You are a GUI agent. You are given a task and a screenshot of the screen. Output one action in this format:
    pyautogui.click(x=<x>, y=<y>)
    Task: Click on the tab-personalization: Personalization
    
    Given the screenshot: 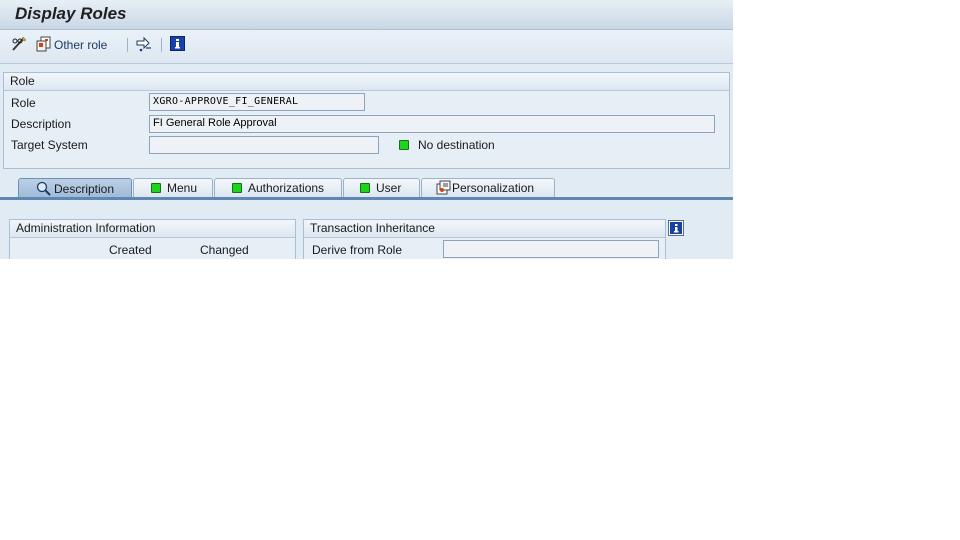 What is the action you would take?
    pyautogui.click(x=488, y=187)
    